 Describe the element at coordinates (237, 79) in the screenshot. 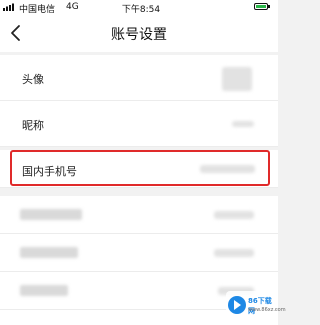

I see `avatar` at that location.